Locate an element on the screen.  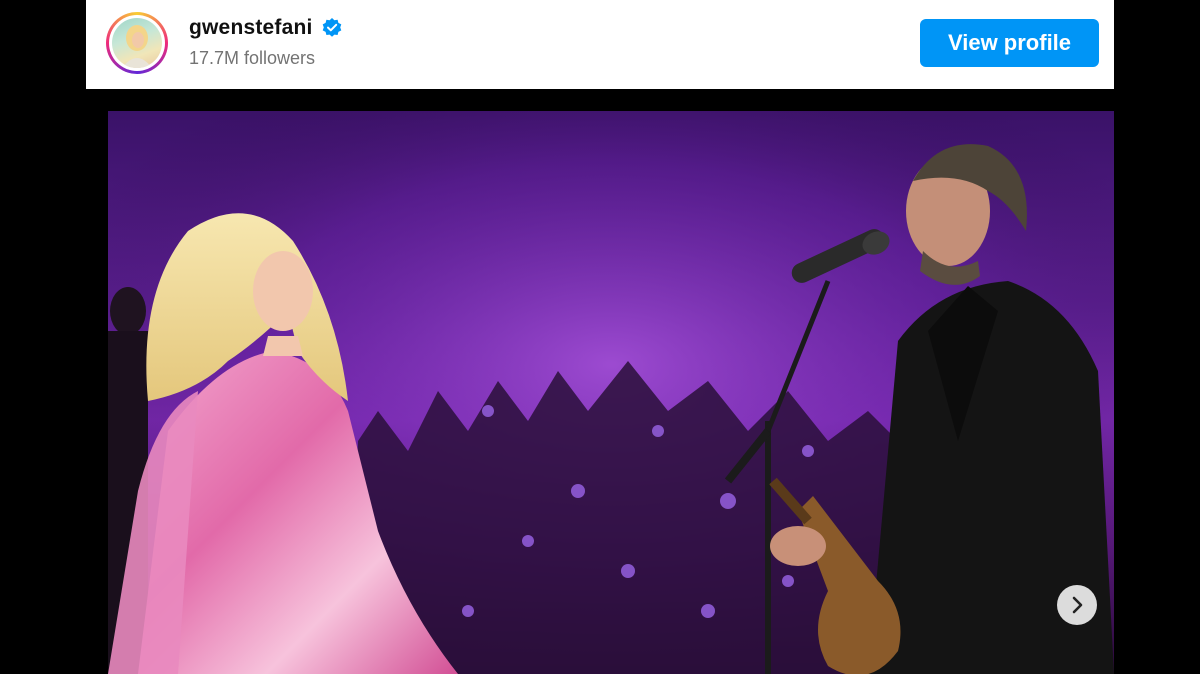
view-profile-button: View profile is located at coordinates (1009, 43).